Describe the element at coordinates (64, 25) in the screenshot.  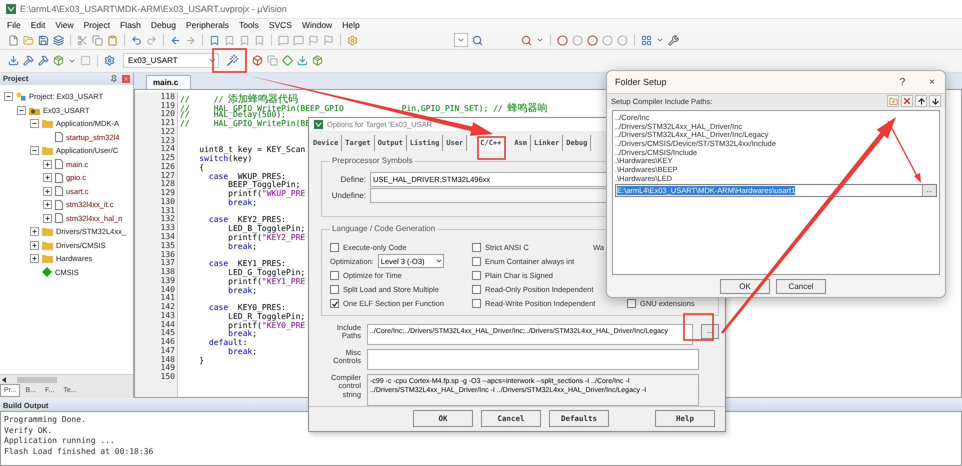
I see `menu-item: View` at that location.